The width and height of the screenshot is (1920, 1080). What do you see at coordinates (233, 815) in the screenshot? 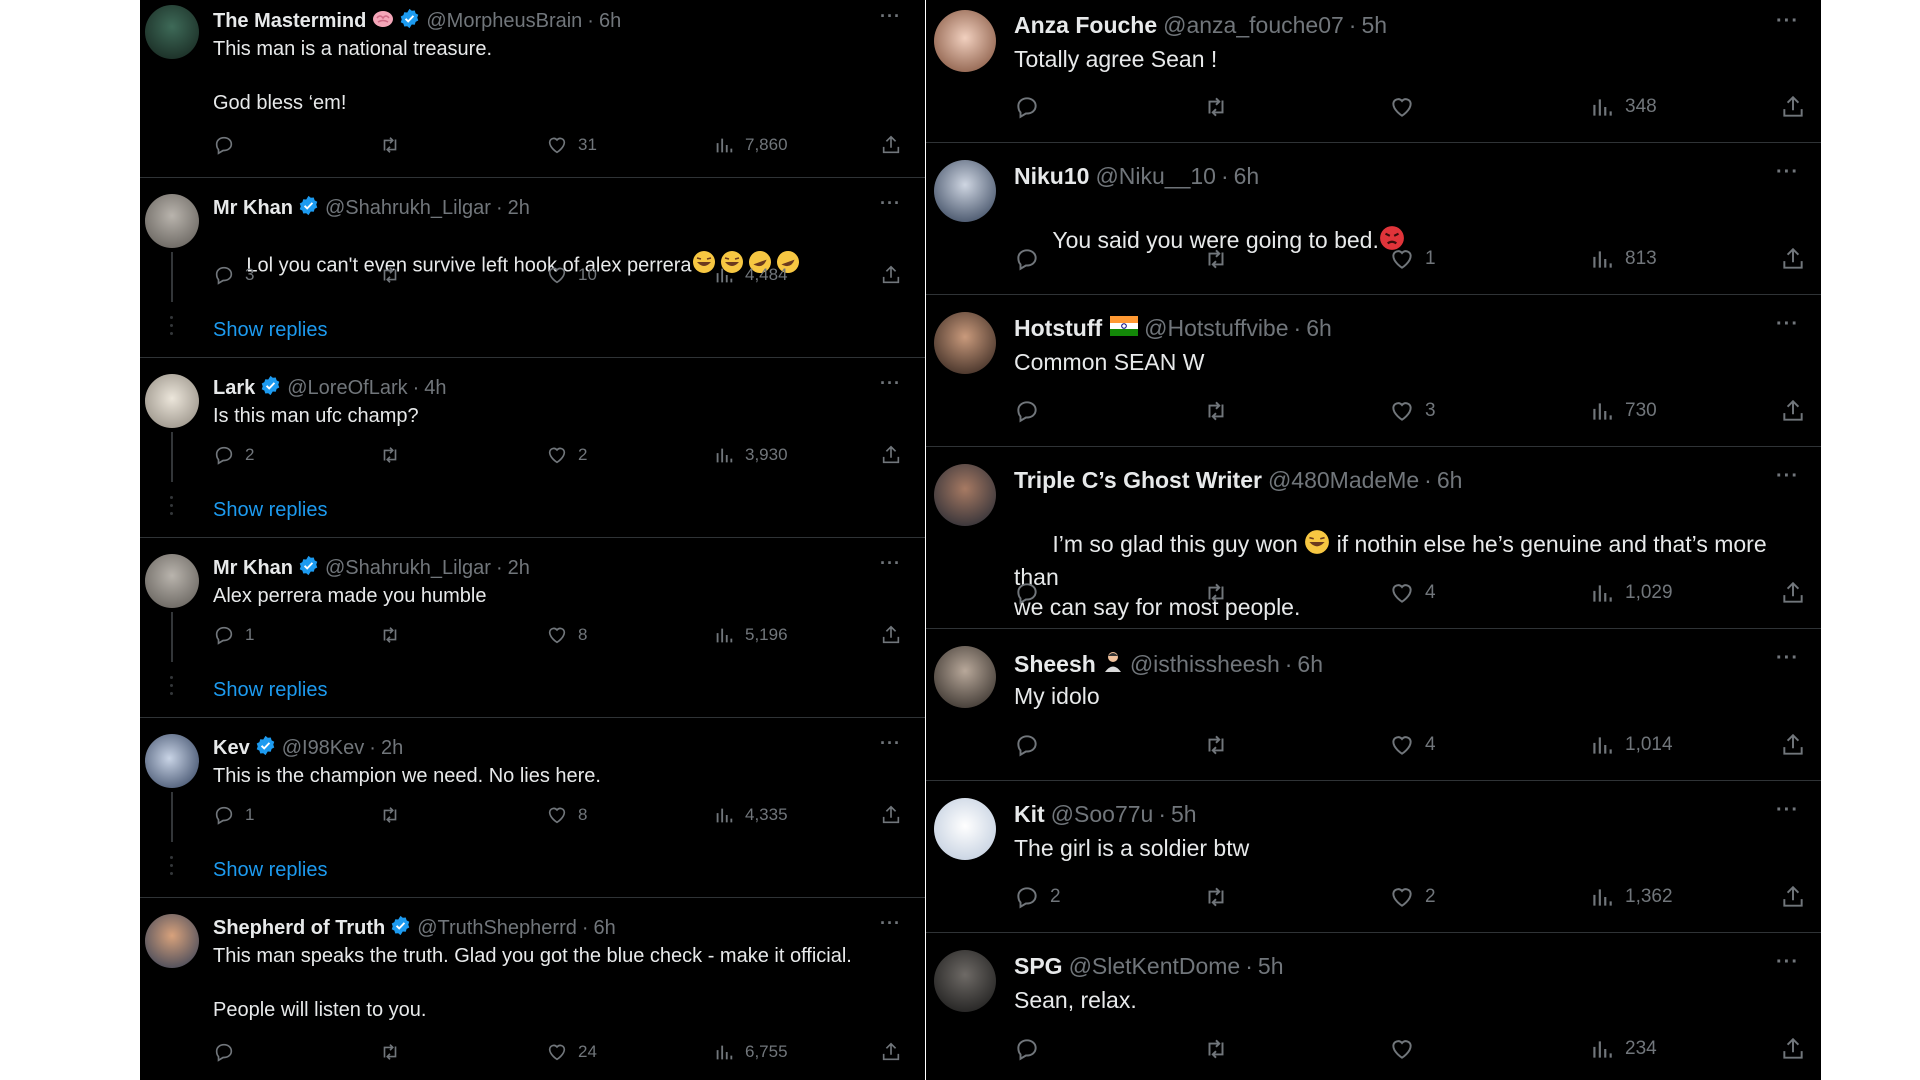
I see `reply-button: 1` at bounding box center [233, 815].